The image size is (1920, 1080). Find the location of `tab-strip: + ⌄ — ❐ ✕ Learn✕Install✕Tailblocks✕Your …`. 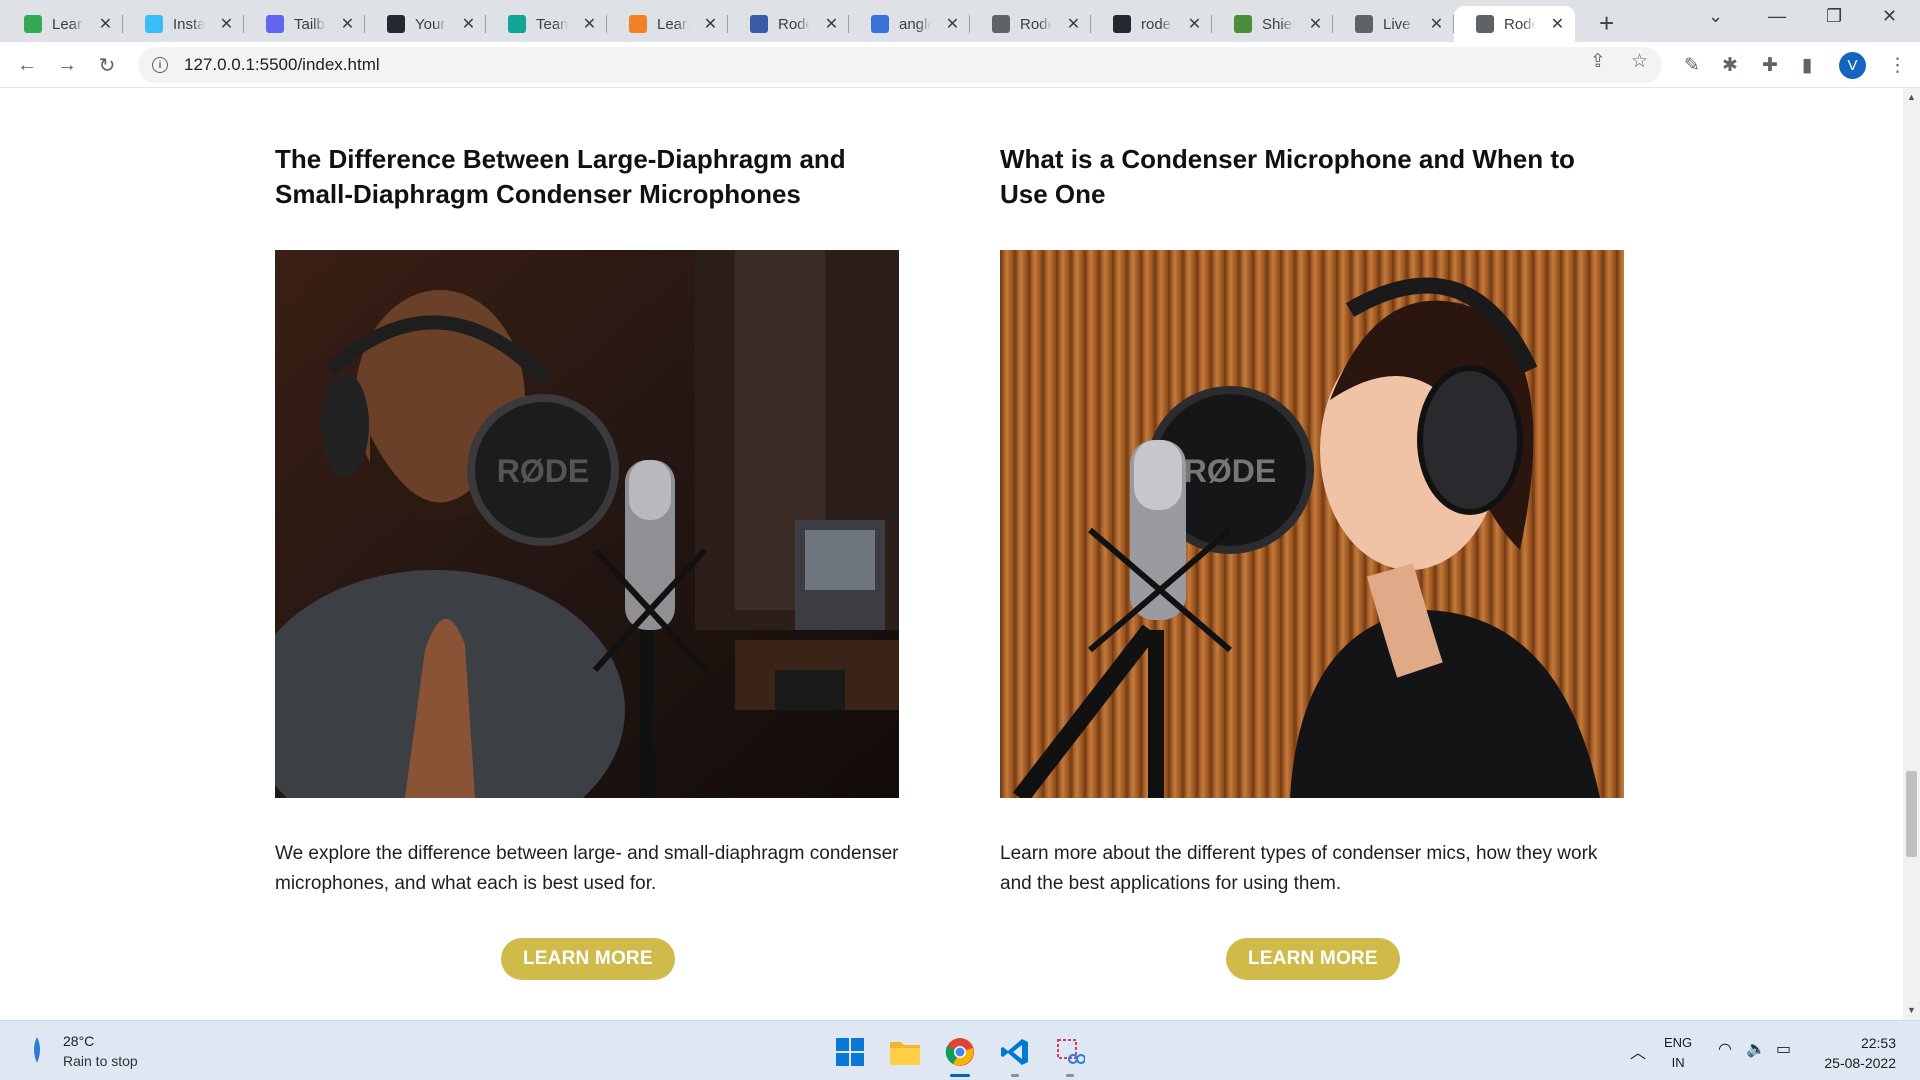

tab-strip: + ⌄ — ❐ ✕ Learn✕Install✕Tailblocks✕Your … is located at coordinates (960, 21).